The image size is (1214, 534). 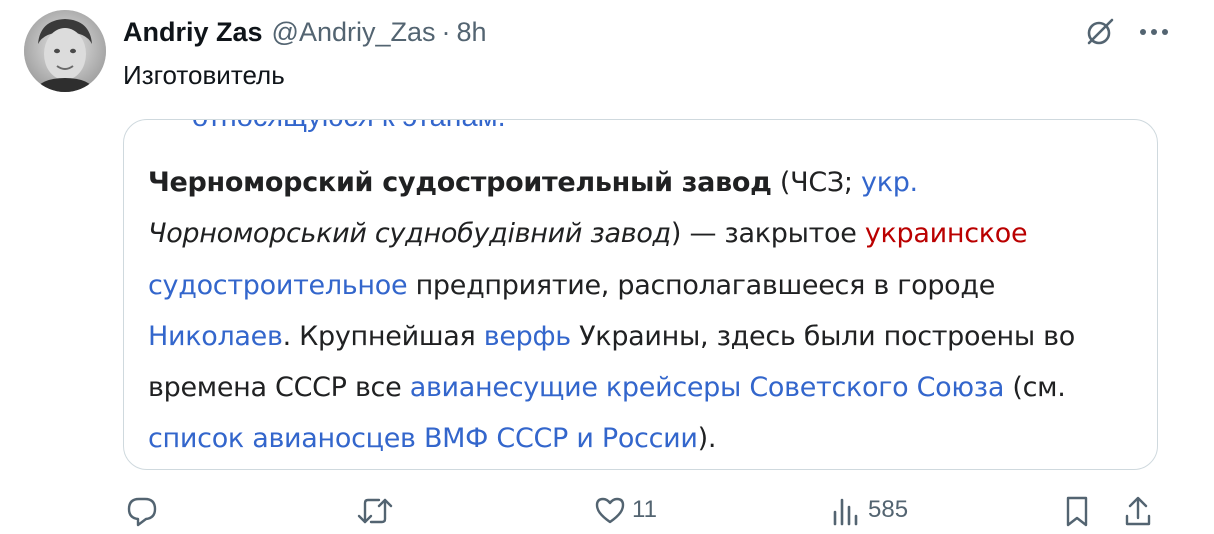 What do you see at coordinates (409, 234) in the screenshot?
I see `wiki-italic-name: Чорноморський суднобудівний завод` at bounding box center [409, 234].